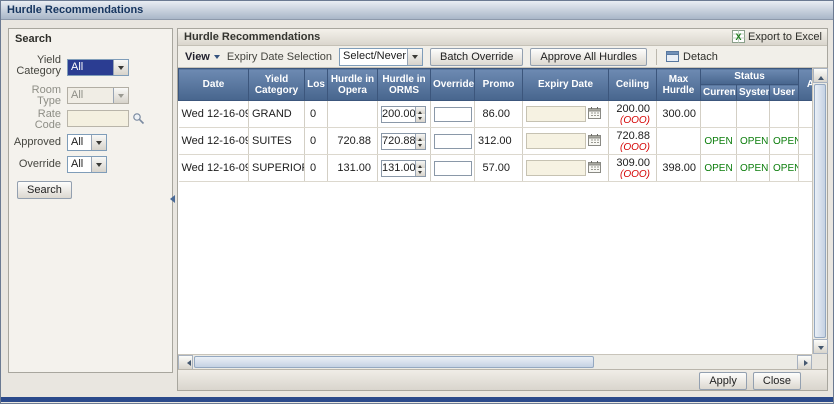 The width and height of the screenshot is (834, 404). What do you see at coordinates (46, 95) in the screenshot?
I see `room-type-label: Room Type` at bounding box center [46, 95].